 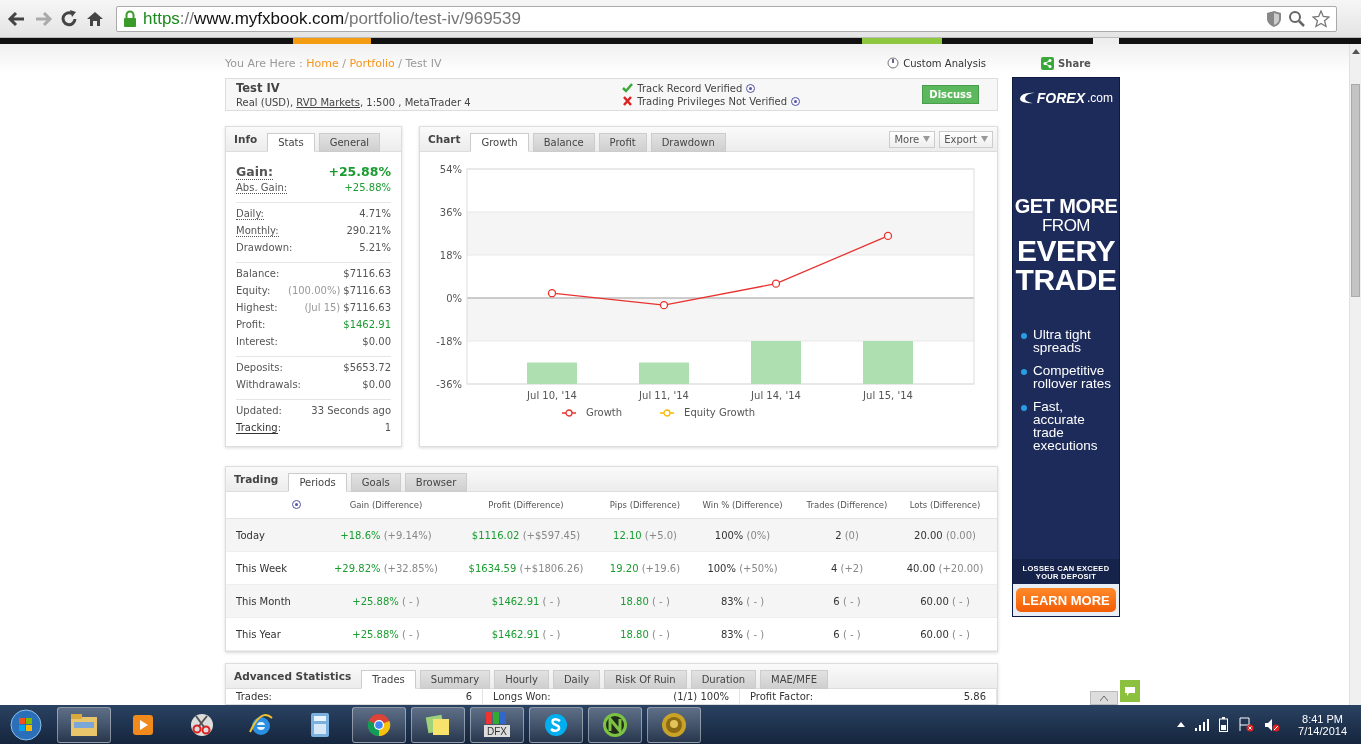 What do you see at coordinates (945, 601) in the screenshot?
I see `table-cell-text: 60.00 ( - )` at bounding box center [945, 601].